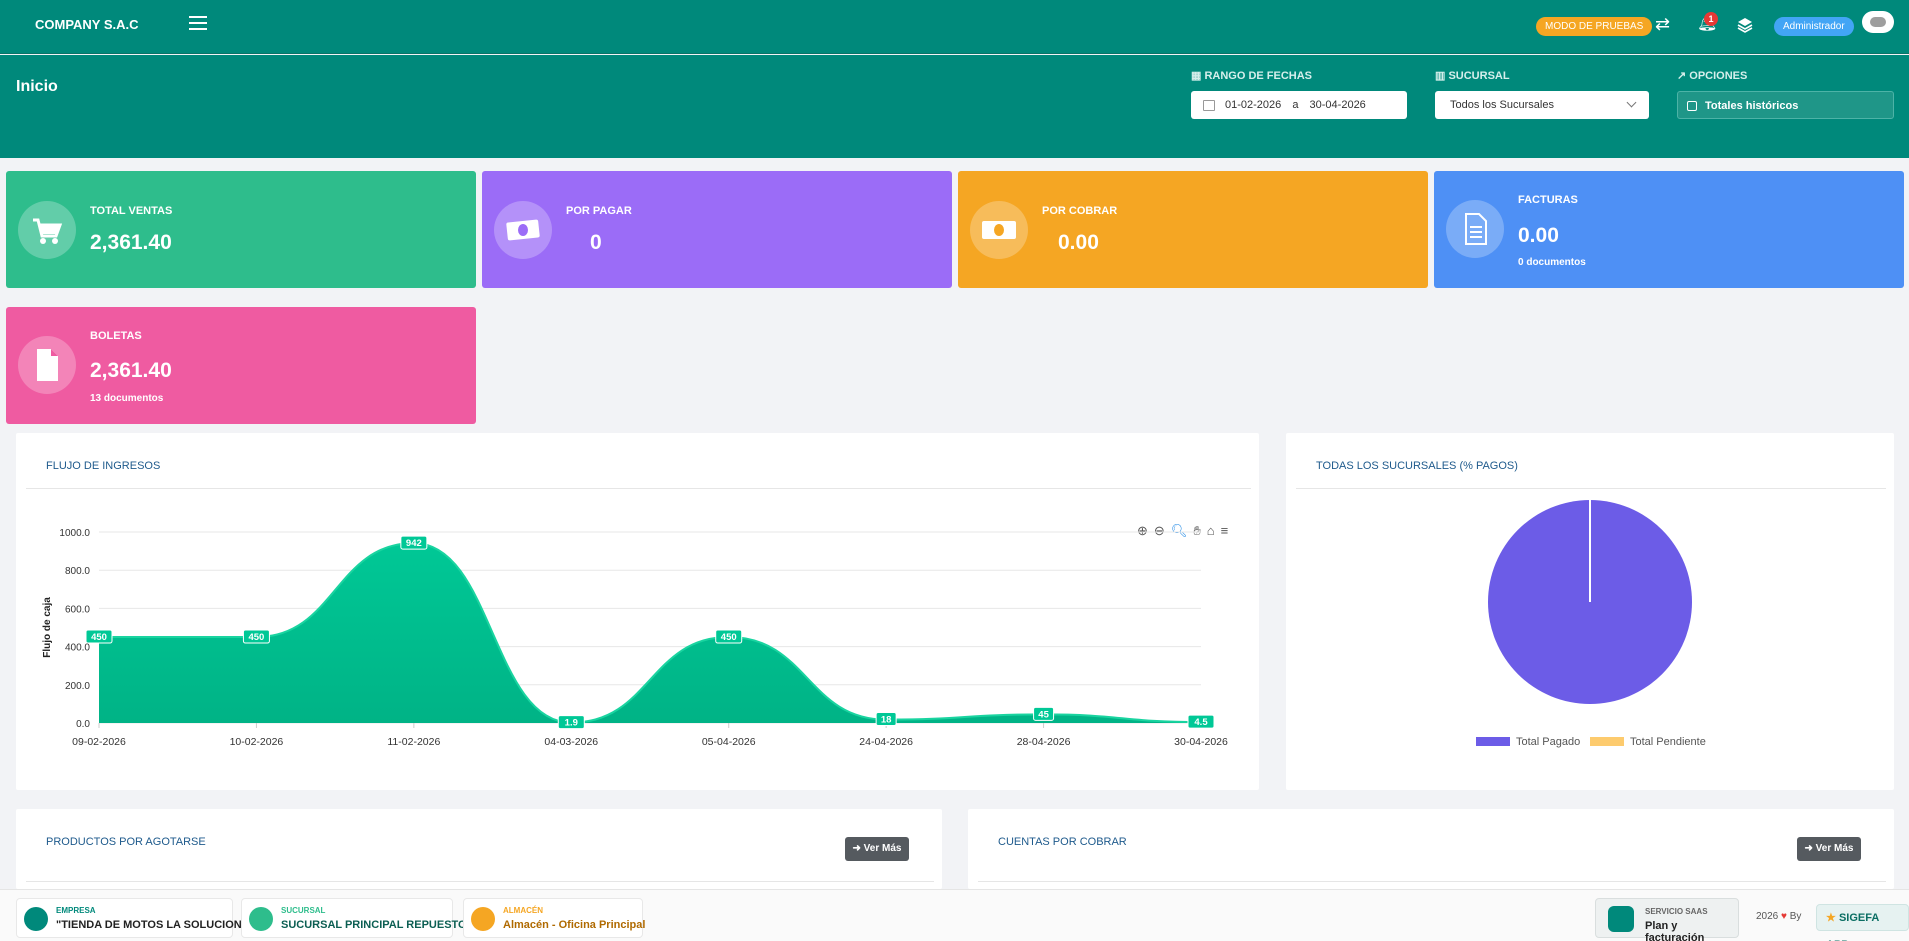  What do you see at coordinates (1548, 742) in the screenshot?
I see `legend-label: Total Pagado` at bounding box center [1548, 742].